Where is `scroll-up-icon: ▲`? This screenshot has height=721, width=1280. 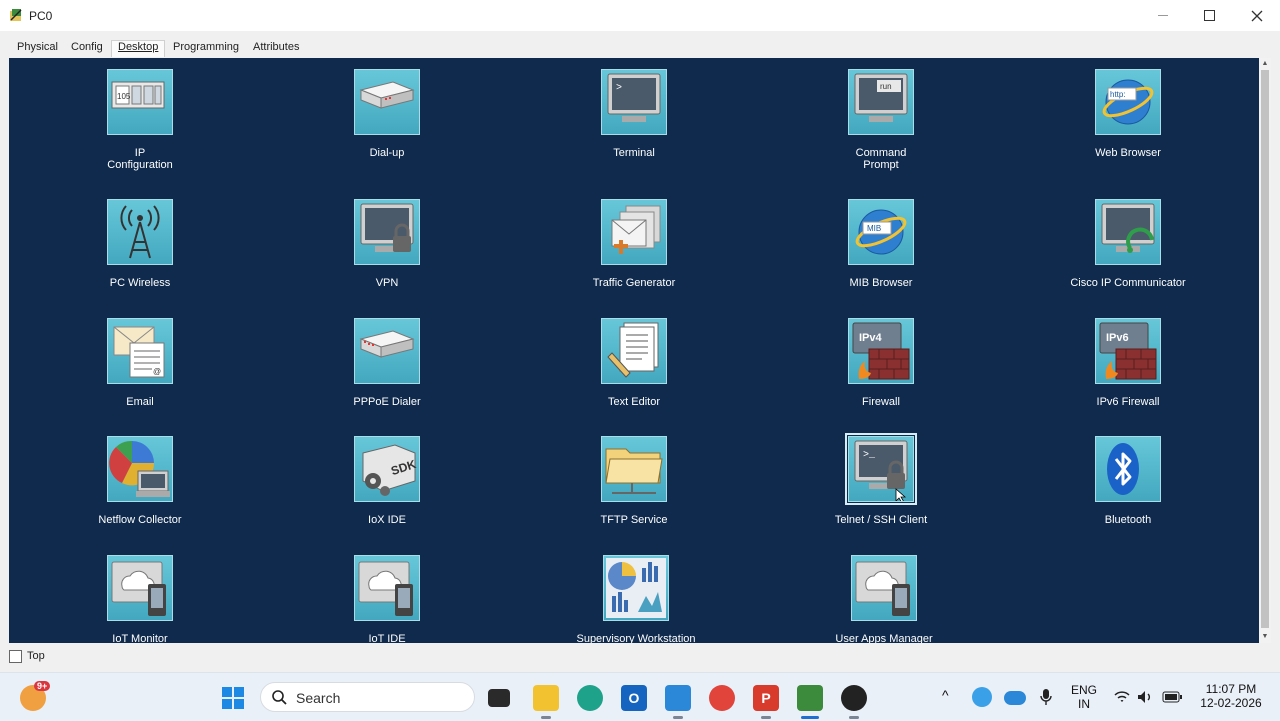
scroll-up-icon: ▲ is located at coordinates (1265, 64).